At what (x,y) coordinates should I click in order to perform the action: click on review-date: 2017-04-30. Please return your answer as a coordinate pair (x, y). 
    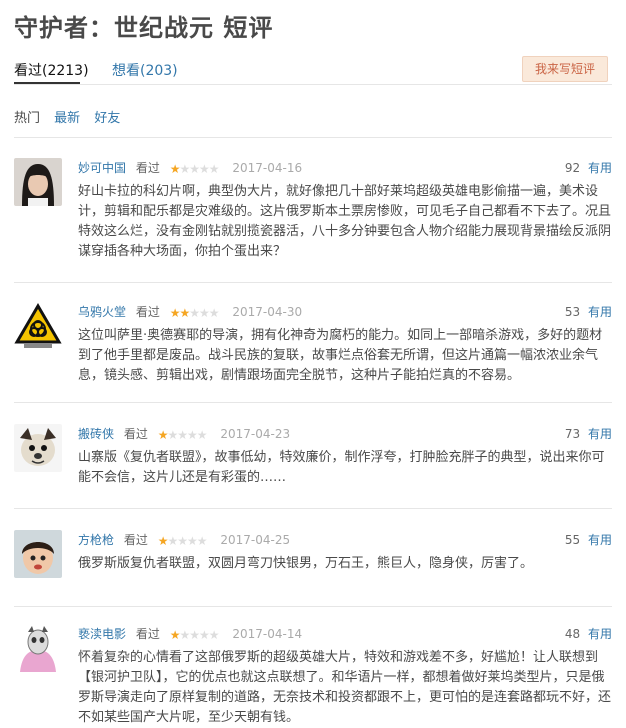
    Looking at the image, I should click on (267, 312).